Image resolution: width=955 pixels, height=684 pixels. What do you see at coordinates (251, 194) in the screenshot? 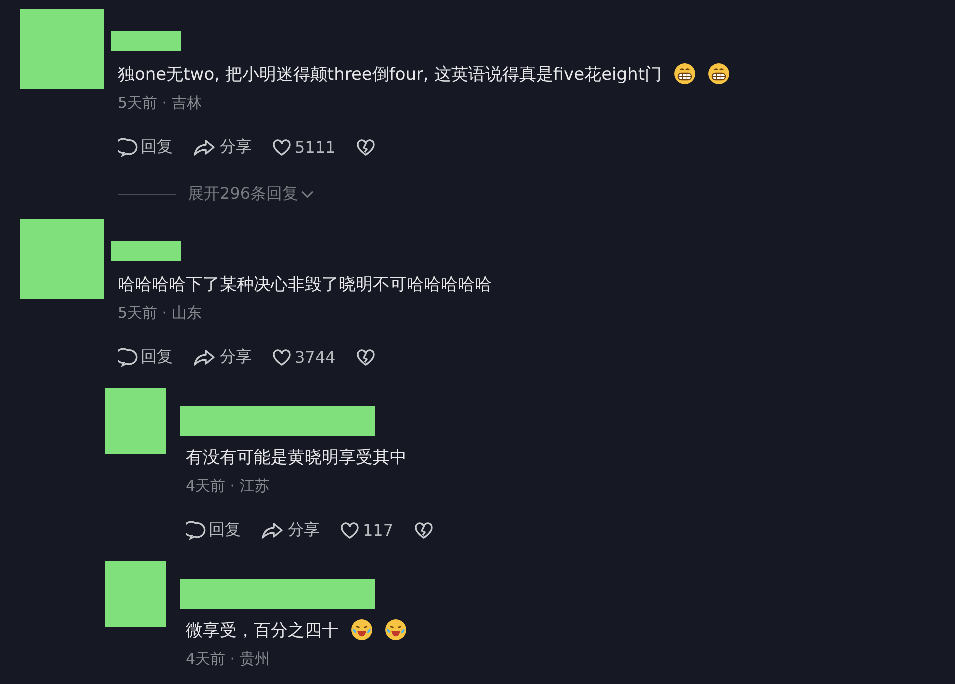
I see `expand-replies-button: 展开296条回复` at bounding box center [251, 194].